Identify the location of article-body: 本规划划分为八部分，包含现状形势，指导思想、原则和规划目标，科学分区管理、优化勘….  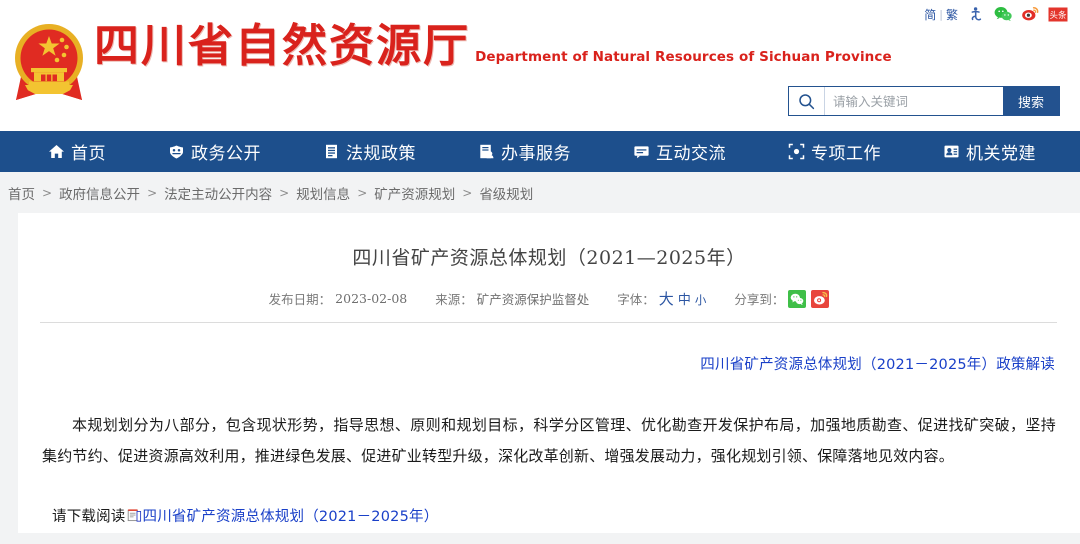
(549, 440).